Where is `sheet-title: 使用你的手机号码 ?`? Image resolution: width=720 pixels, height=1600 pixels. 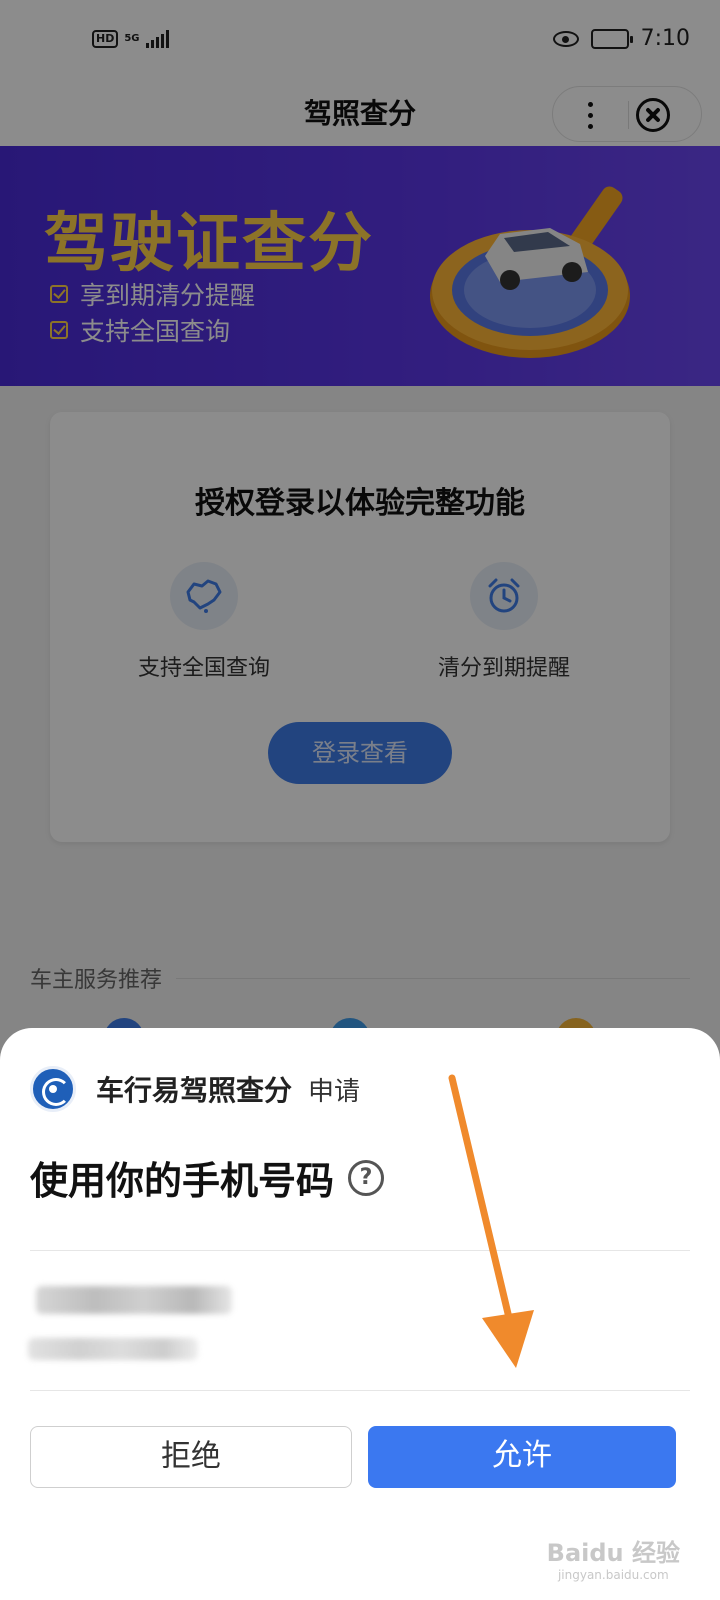 sheet-title: 使用你的手机号码 ? is located at coordinates (207, 1177).